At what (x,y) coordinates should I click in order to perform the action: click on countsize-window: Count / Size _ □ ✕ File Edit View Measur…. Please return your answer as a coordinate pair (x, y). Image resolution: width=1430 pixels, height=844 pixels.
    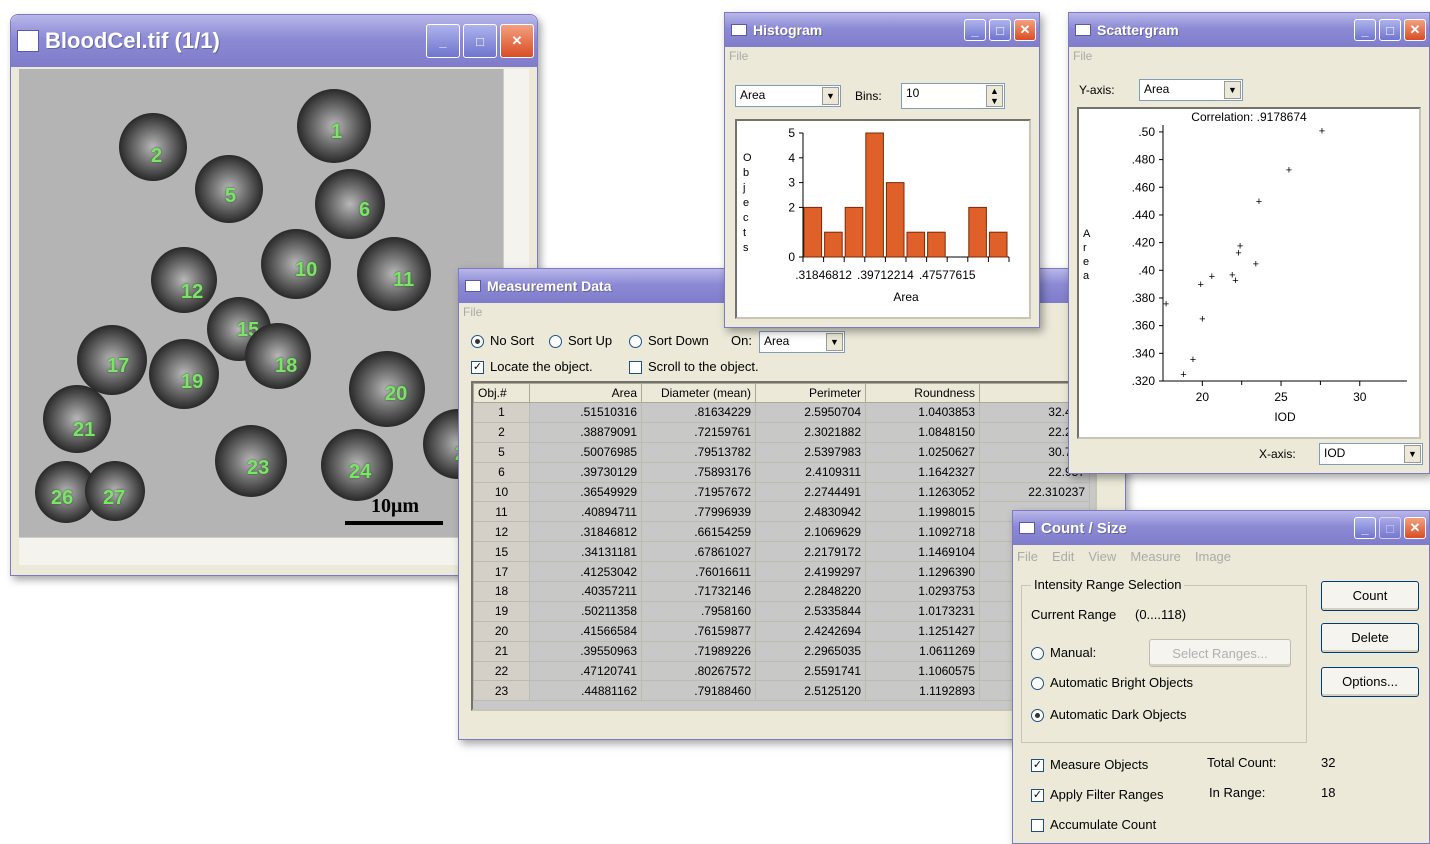
    Looking at the image, I should click on (1221, 677).